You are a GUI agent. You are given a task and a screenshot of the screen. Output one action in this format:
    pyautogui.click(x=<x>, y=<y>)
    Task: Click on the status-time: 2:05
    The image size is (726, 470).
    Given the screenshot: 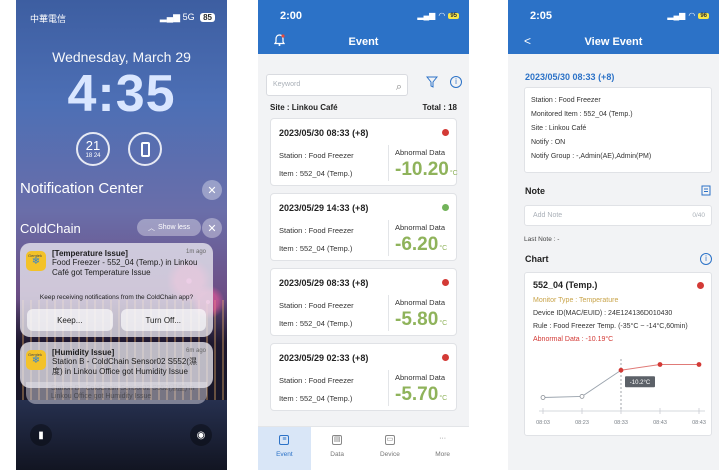 What is the action you would take?
    pyautogui.click(x=541, y=16)
    